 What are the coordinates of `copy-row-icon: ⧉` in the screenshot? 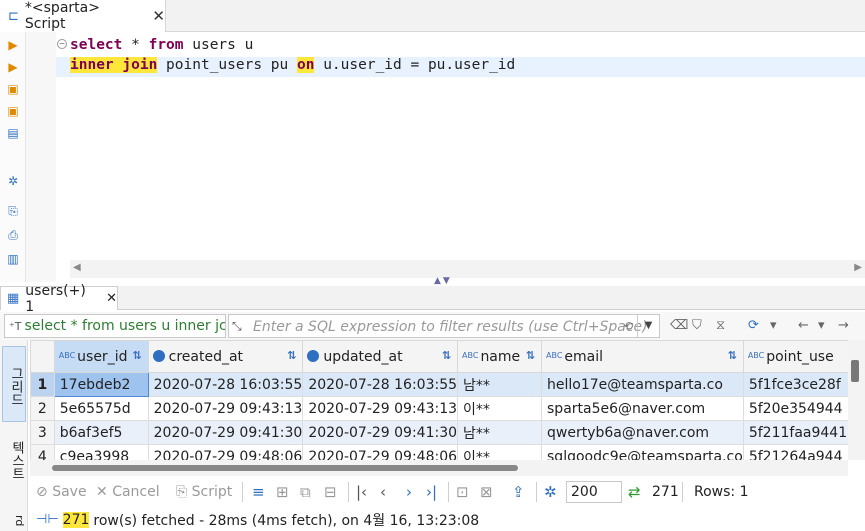 It's located at (305, 492).